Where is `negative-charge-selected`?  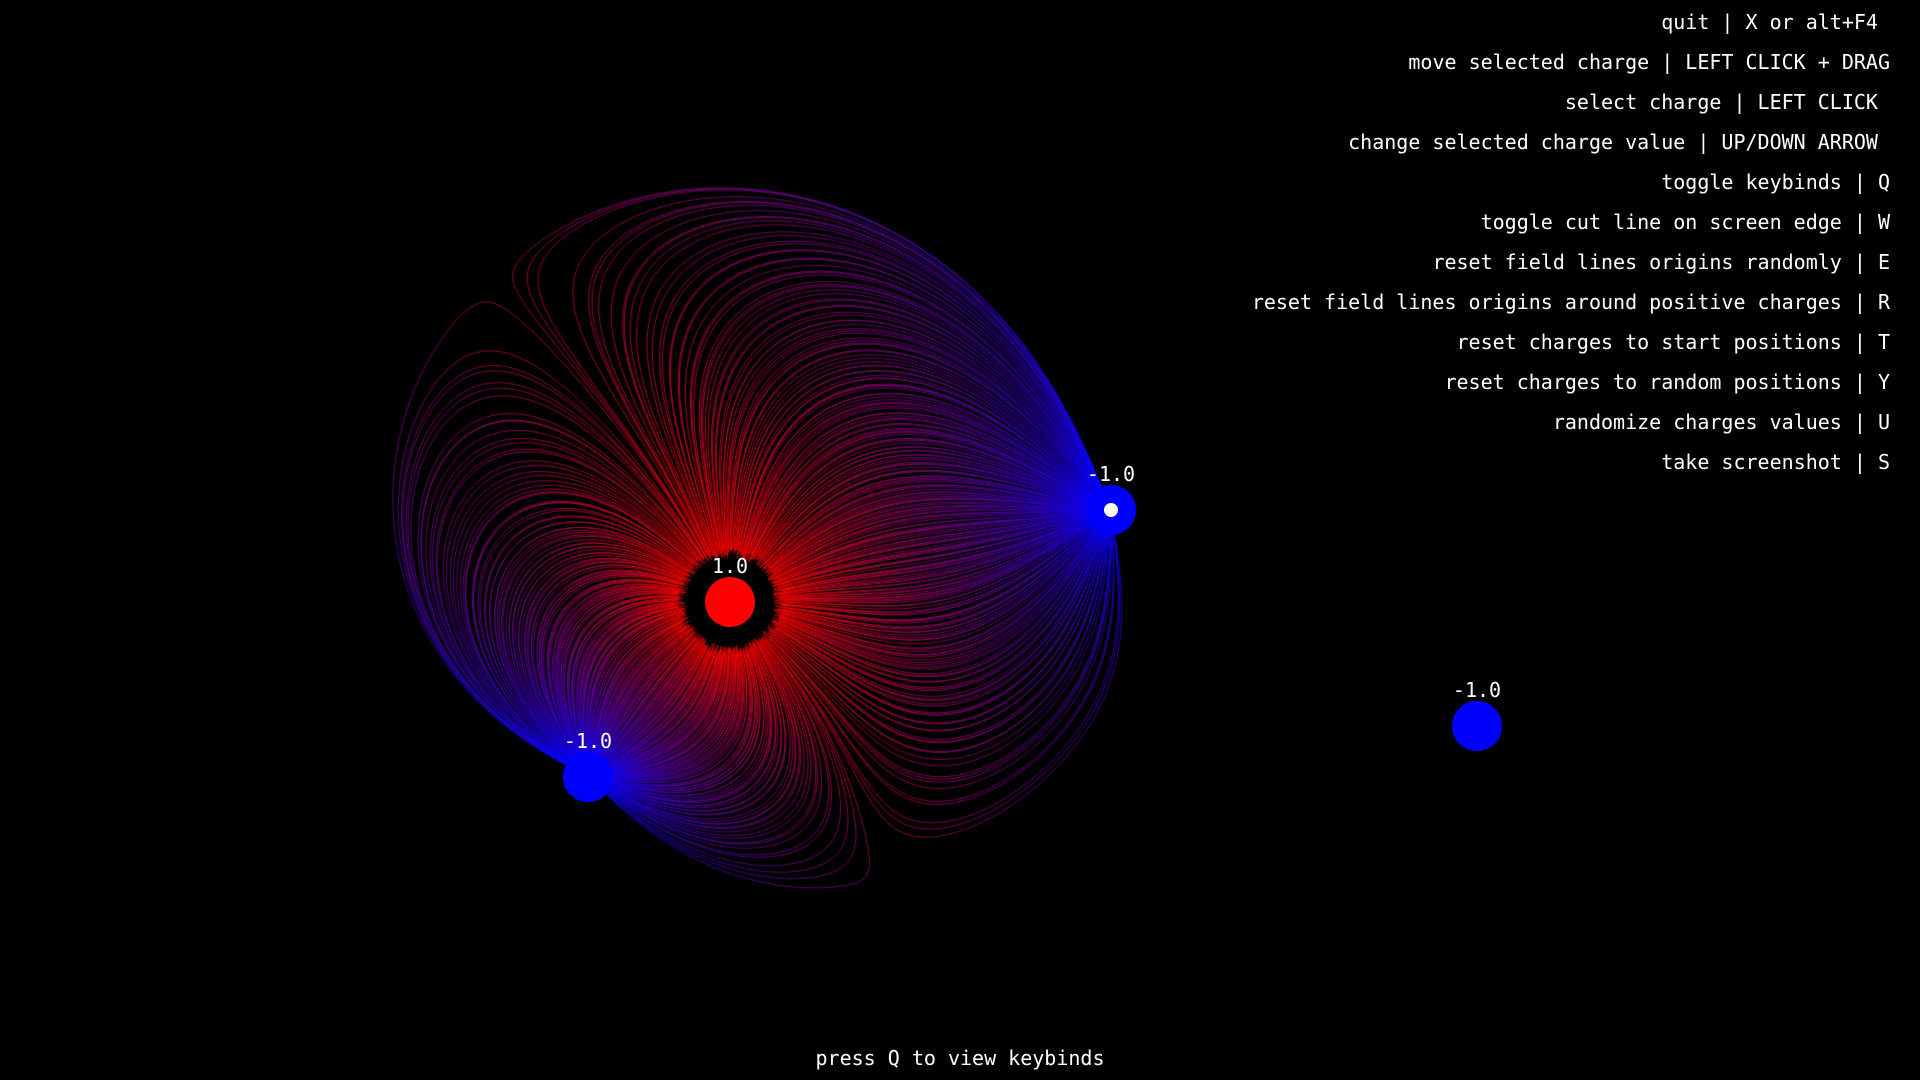 negative-charge-selected is located at coordinates (1111, 510).